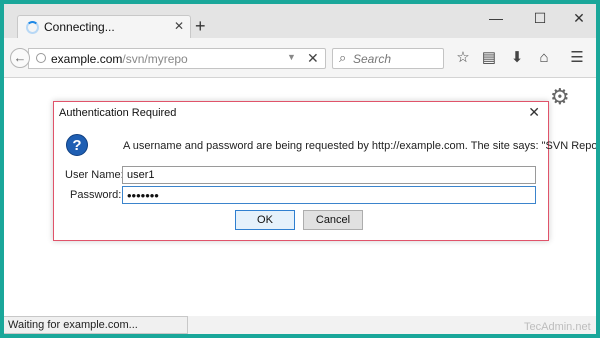  I want to click on dialog-title: Authentication Required, so click(118, 113).